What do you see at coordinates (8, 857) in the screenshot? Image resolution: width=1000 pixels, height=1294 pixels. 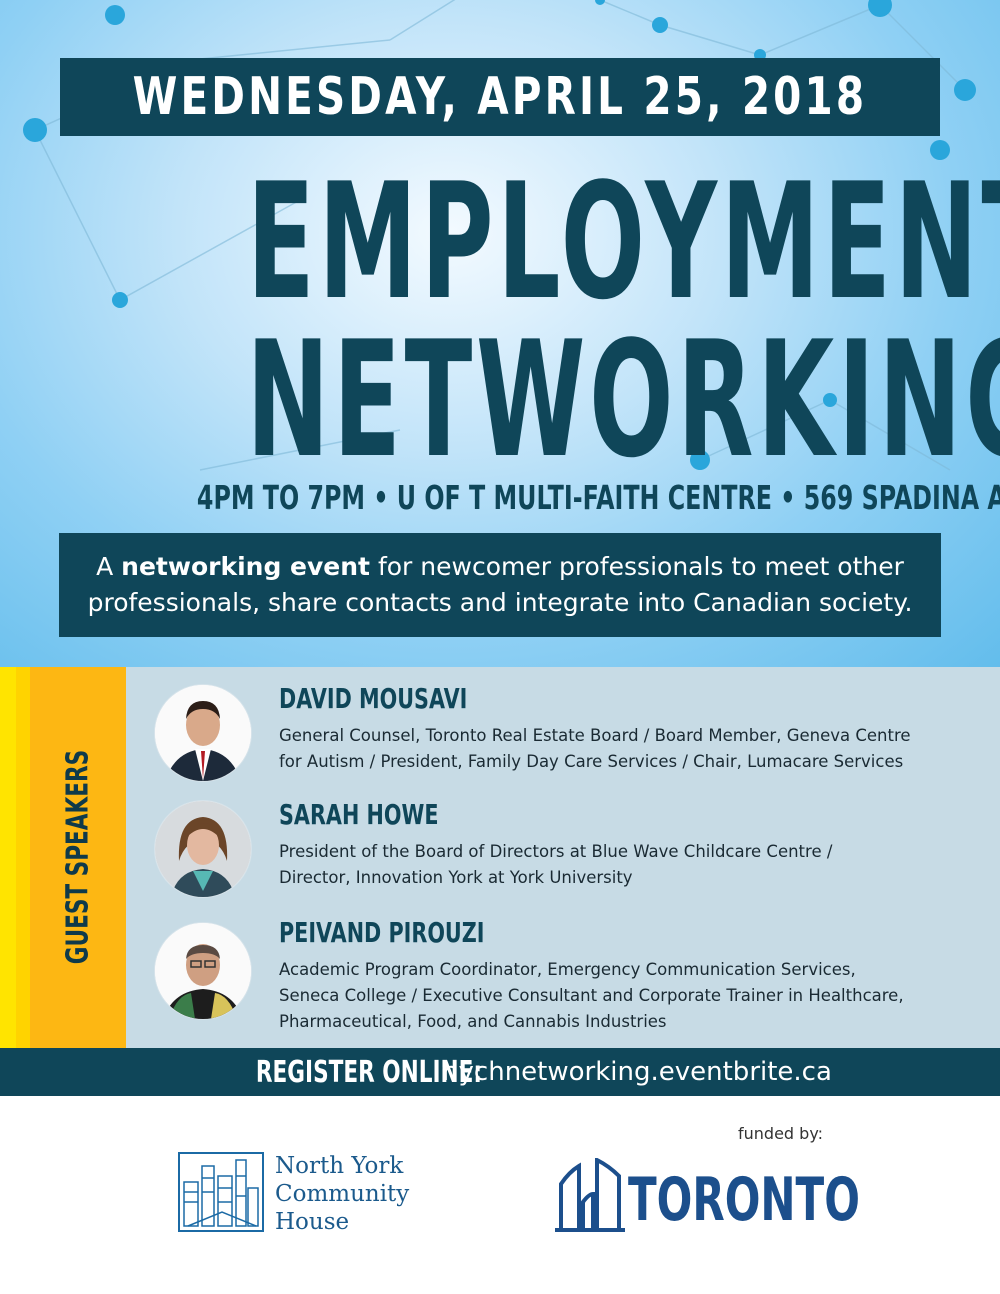 I see `yellow-stripe` at bounding box center [8, 857].